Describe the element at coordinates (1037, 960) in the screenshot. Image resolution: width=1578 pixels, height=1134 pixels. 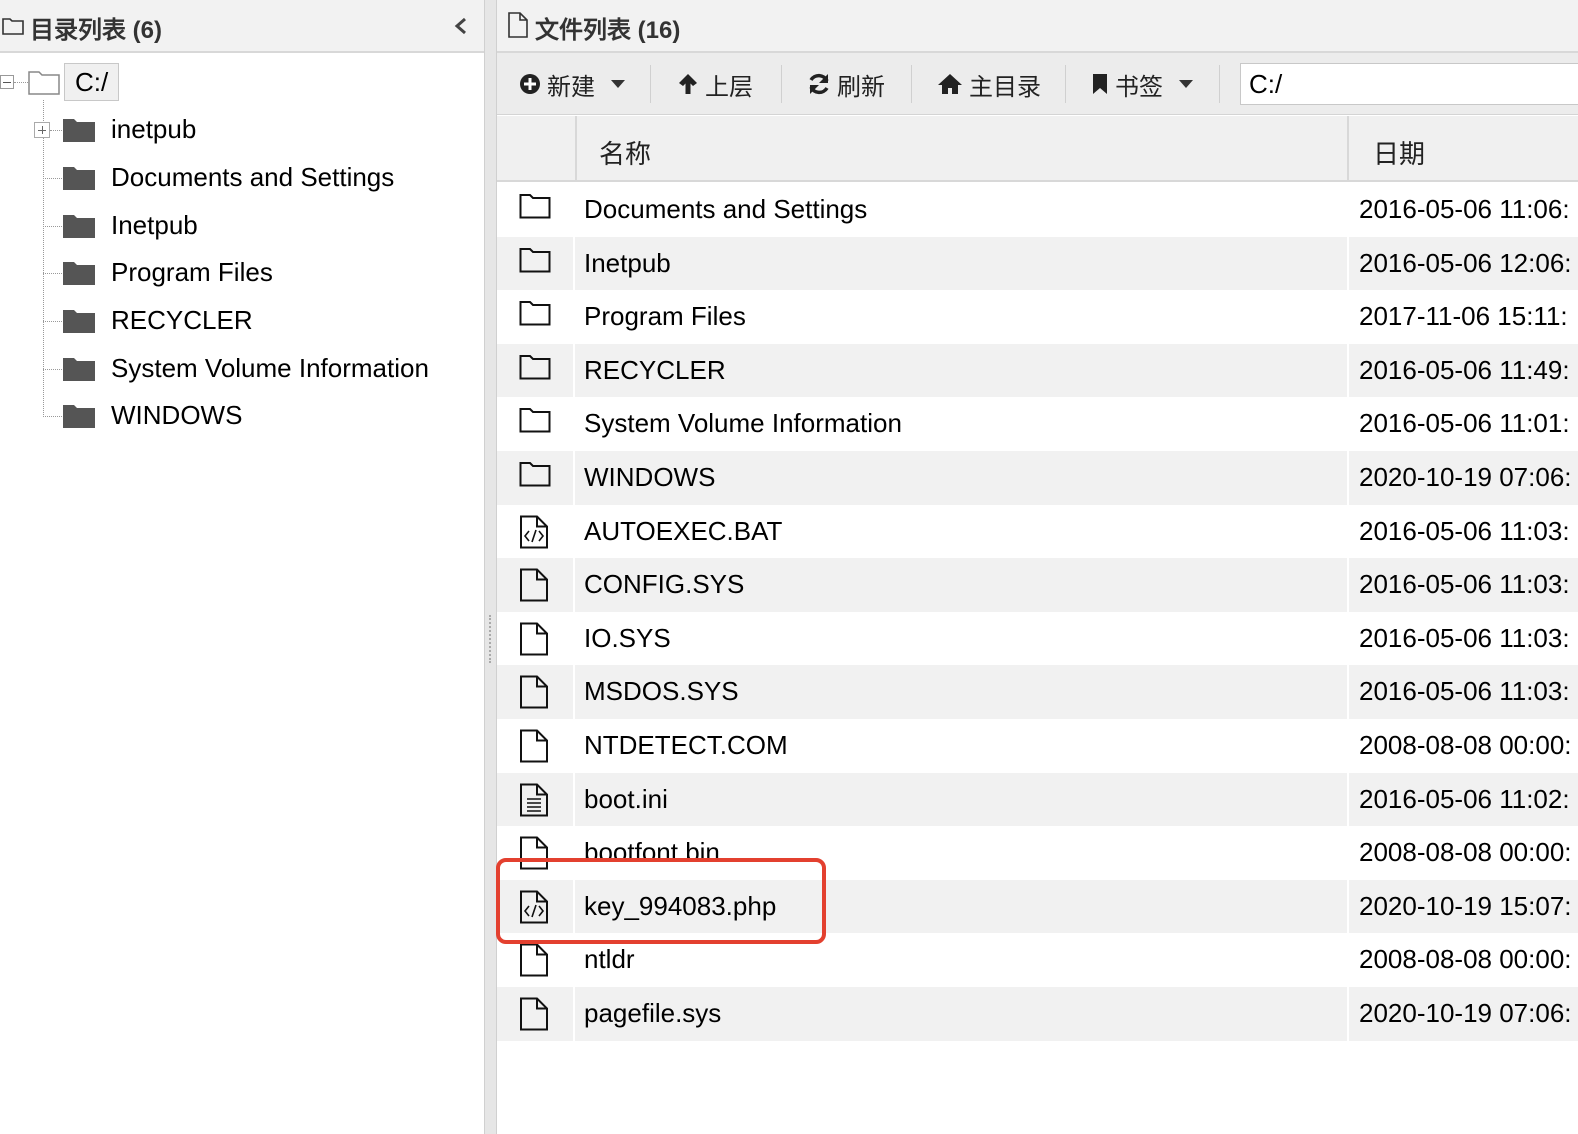
I see `file-row: ntldr 2008-08-08 00:00:` at that location.